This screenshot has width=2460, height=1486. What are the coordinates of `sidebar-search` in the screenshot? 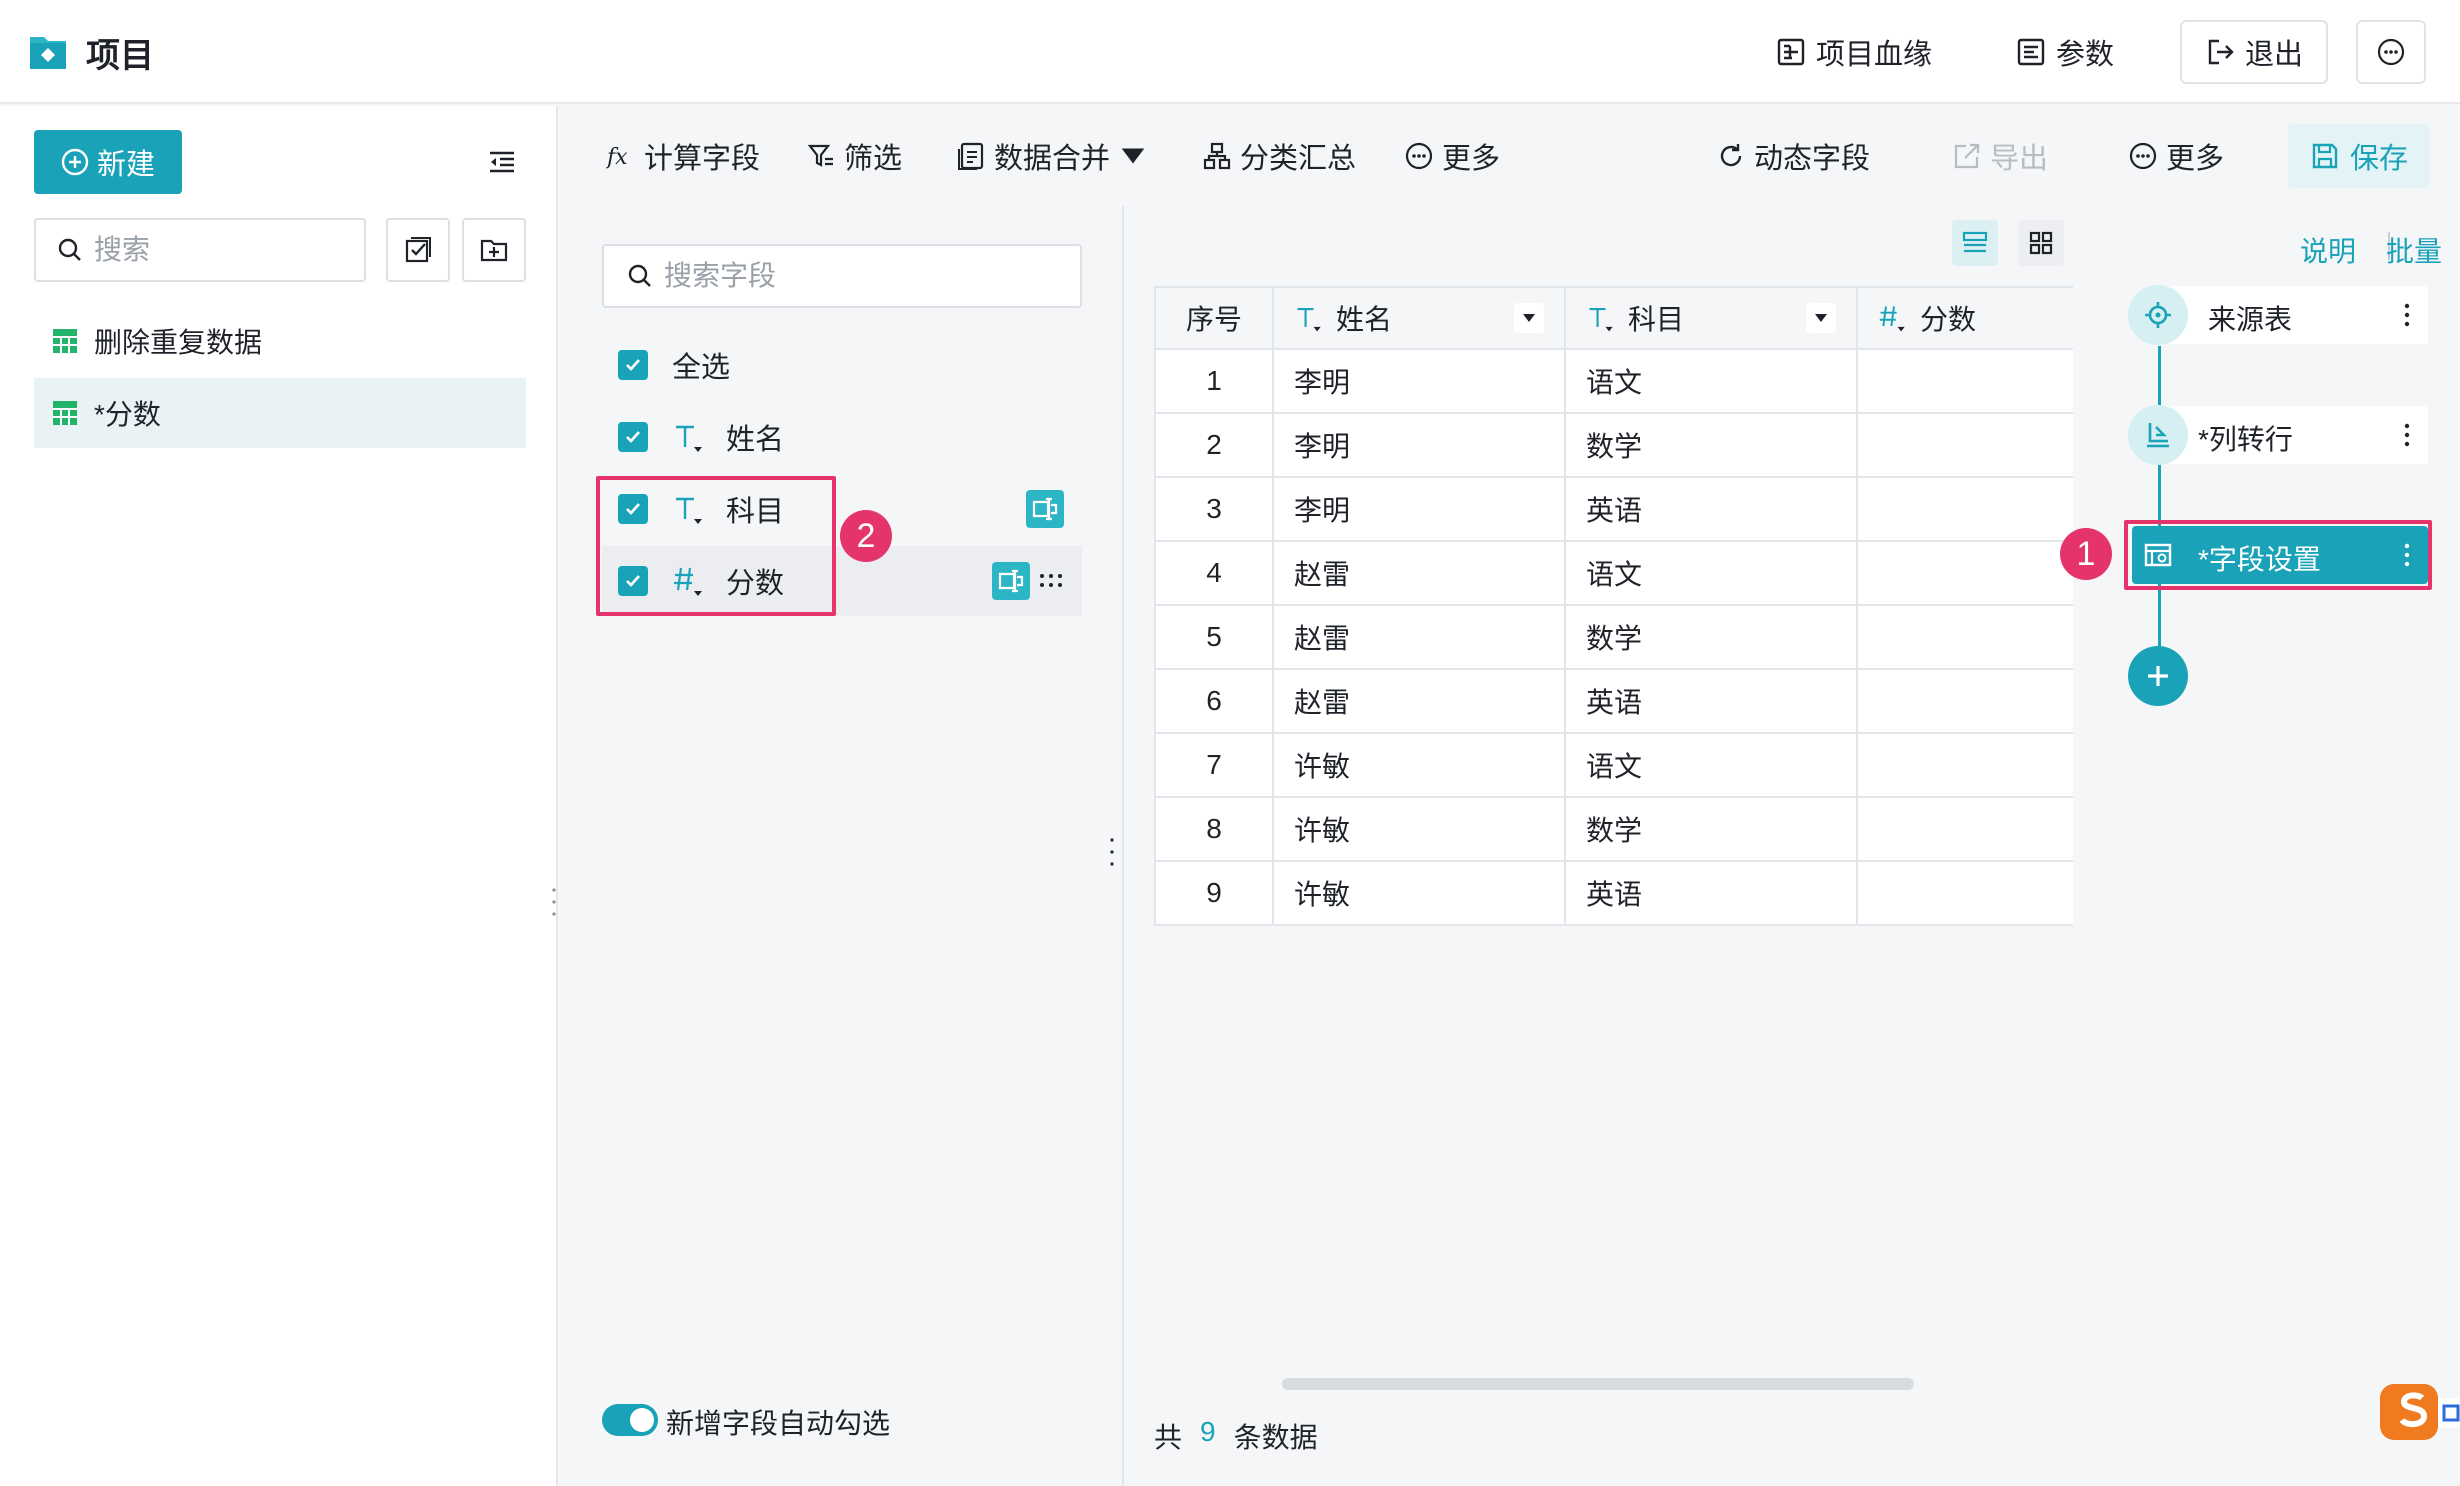 It's located at (200, 250).